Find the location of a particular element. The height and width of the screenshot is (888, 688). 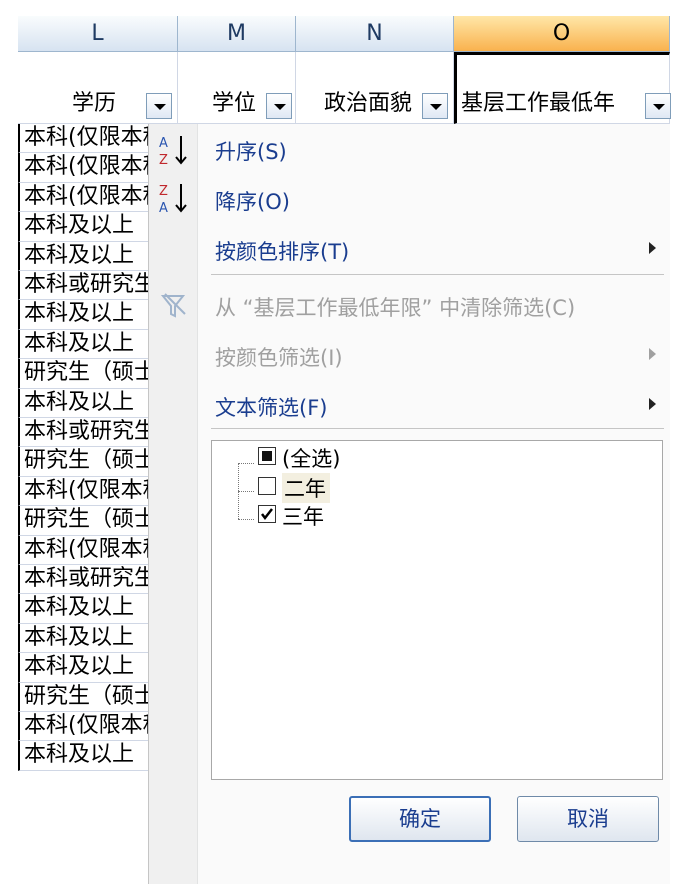

filter-option-two-years: 二年 is located at coordinates (306, 488).